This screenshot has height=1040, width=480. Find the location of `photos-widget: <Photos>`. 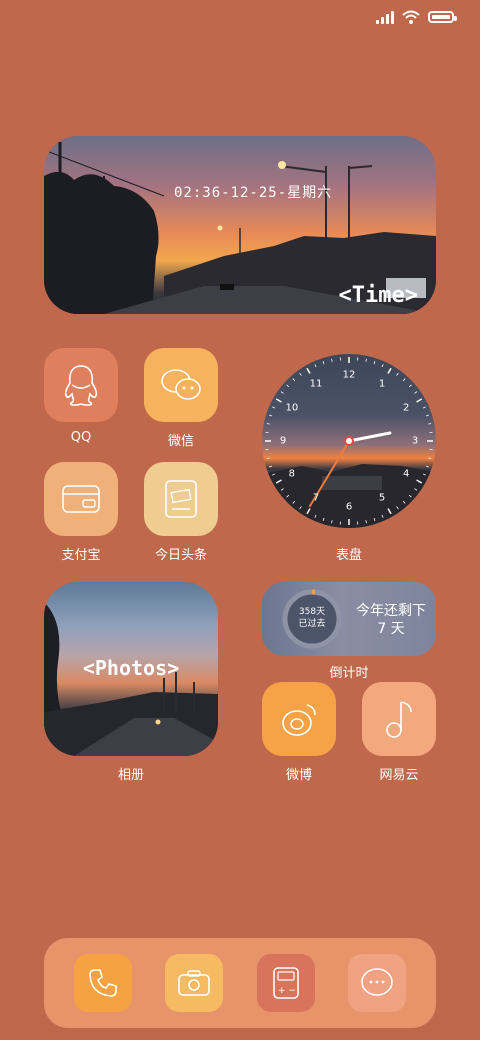

photos-widget: <Photos> is located at coordinates (131, 669).